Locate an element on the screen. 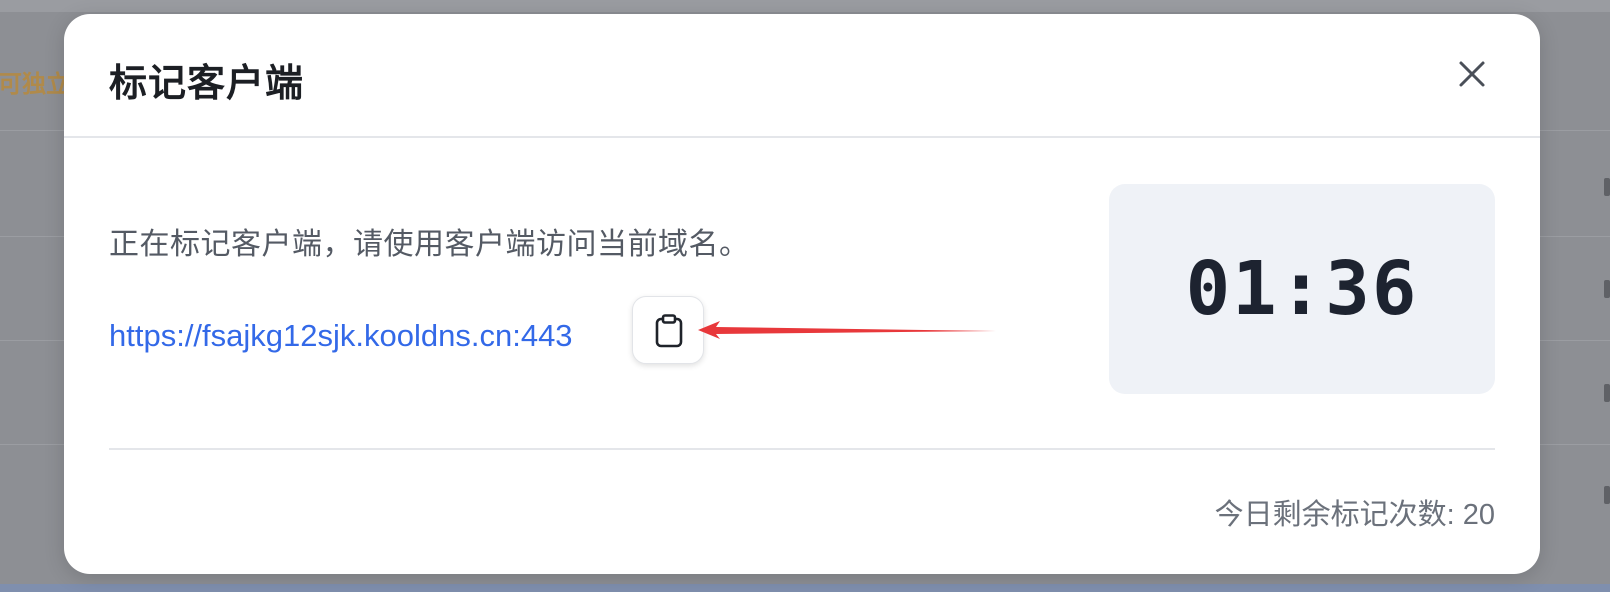 The height and width of the screenshot is (592, 1610). annotation-arrow is located at coordinates (847, 330).